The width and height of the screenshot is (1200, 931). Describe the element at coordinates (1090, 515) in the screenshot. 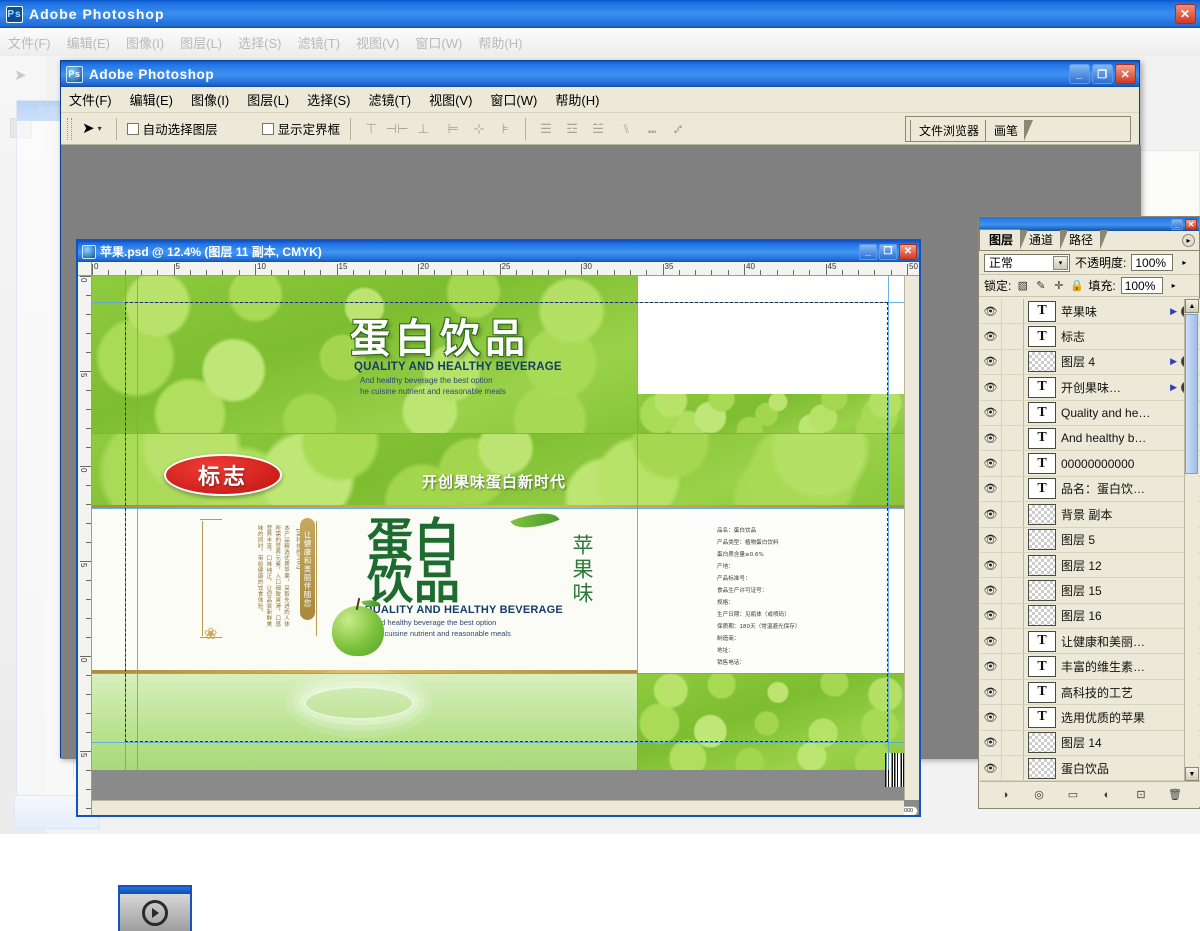

I see `layer-row: 👁 背景 副本` at that location.